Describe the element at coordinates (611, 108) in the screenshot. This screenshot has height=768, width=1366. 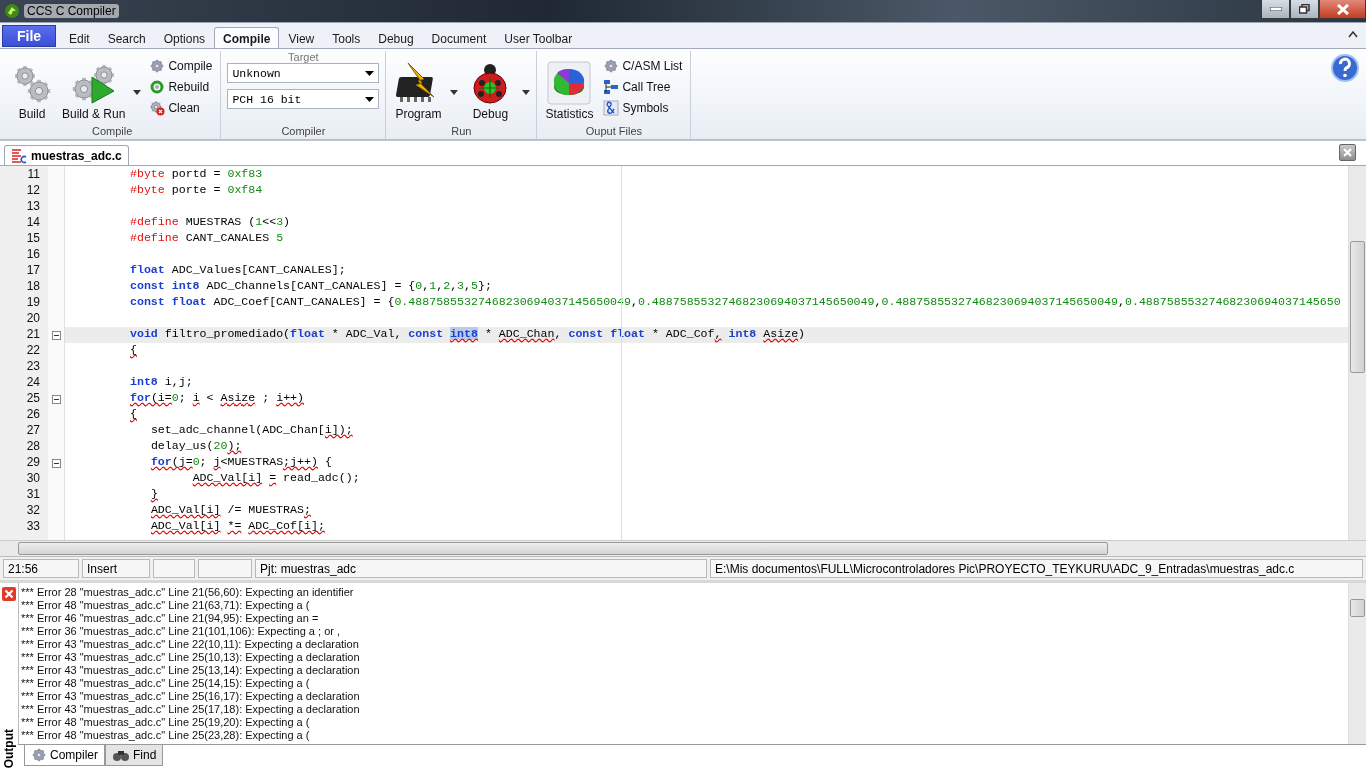
I see `ampersand-icon` at that location.